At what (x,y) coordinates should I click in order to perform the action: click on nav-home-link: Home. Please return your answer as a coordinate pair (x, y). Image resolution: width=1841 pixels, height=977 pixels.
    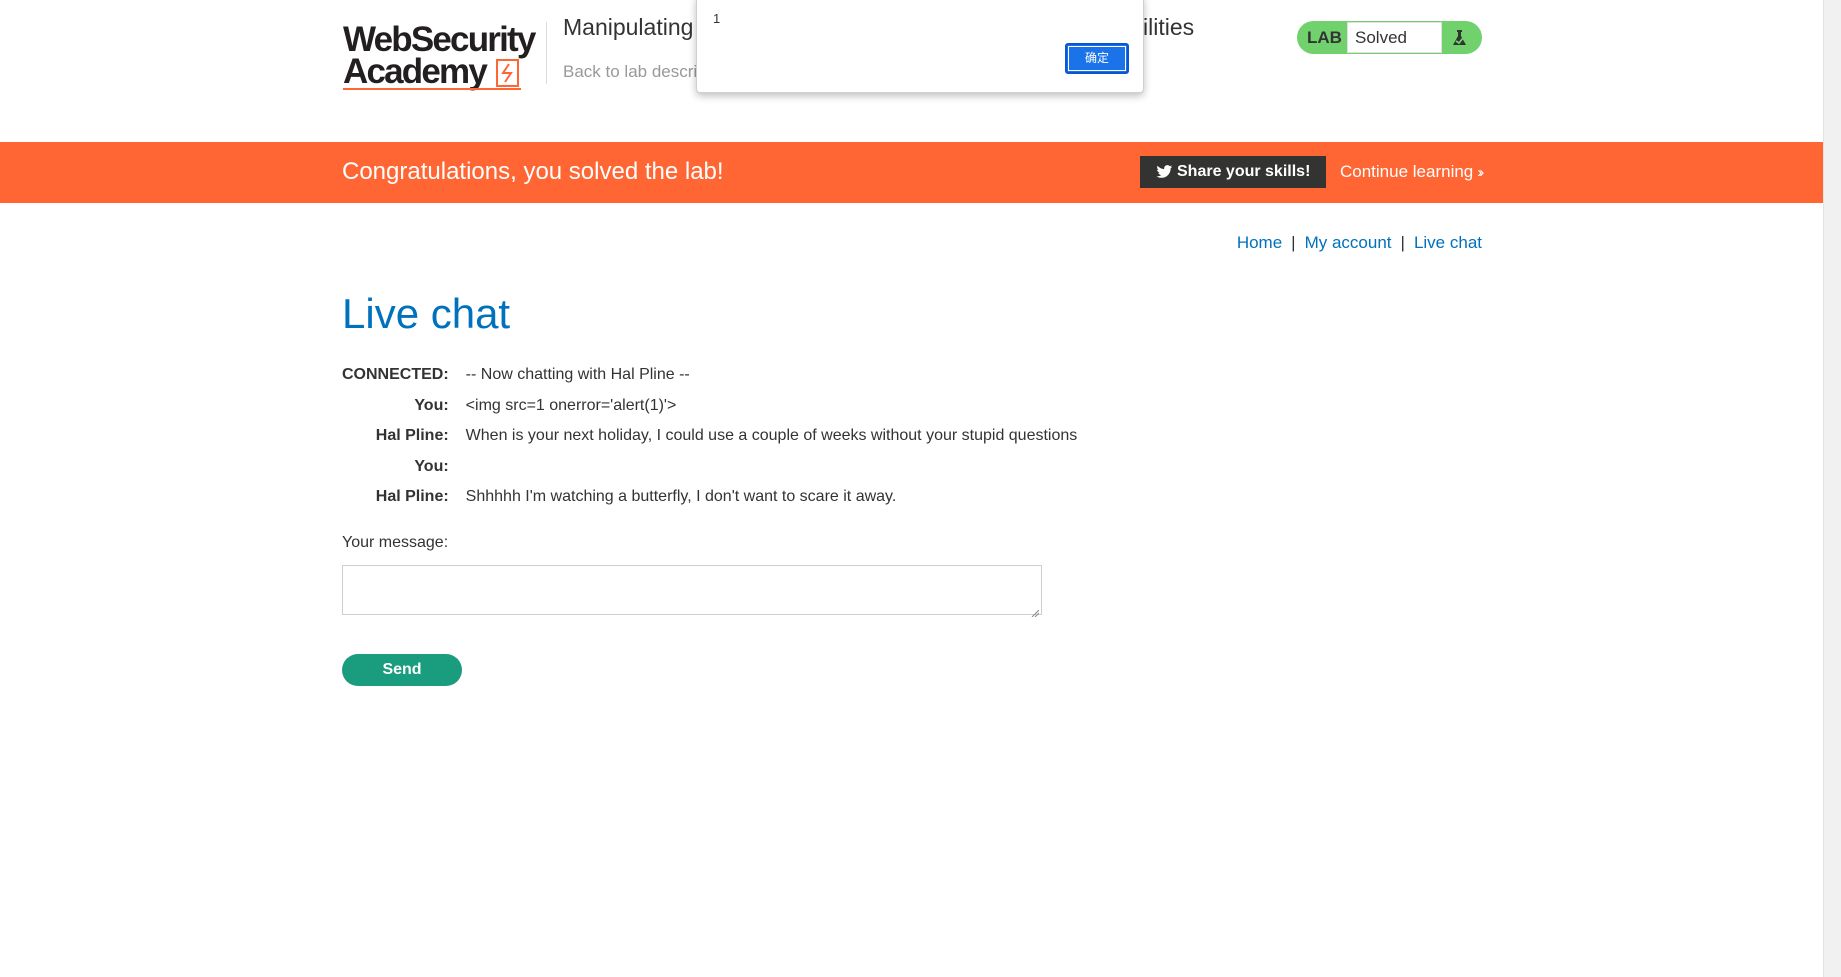
    Looking at the image, I should click on (1259, 242).